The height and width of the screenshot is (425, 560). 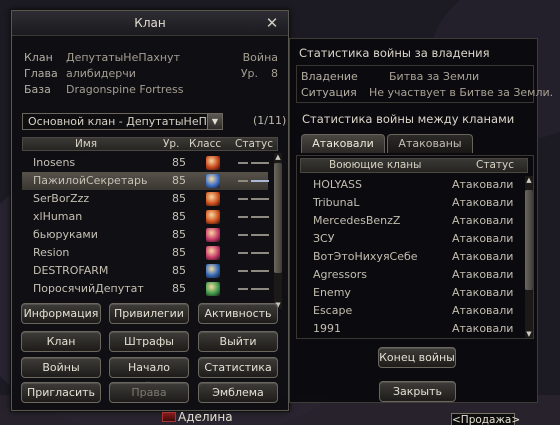 I want to click on activity-button: Активность, so click(x=238, y=313).